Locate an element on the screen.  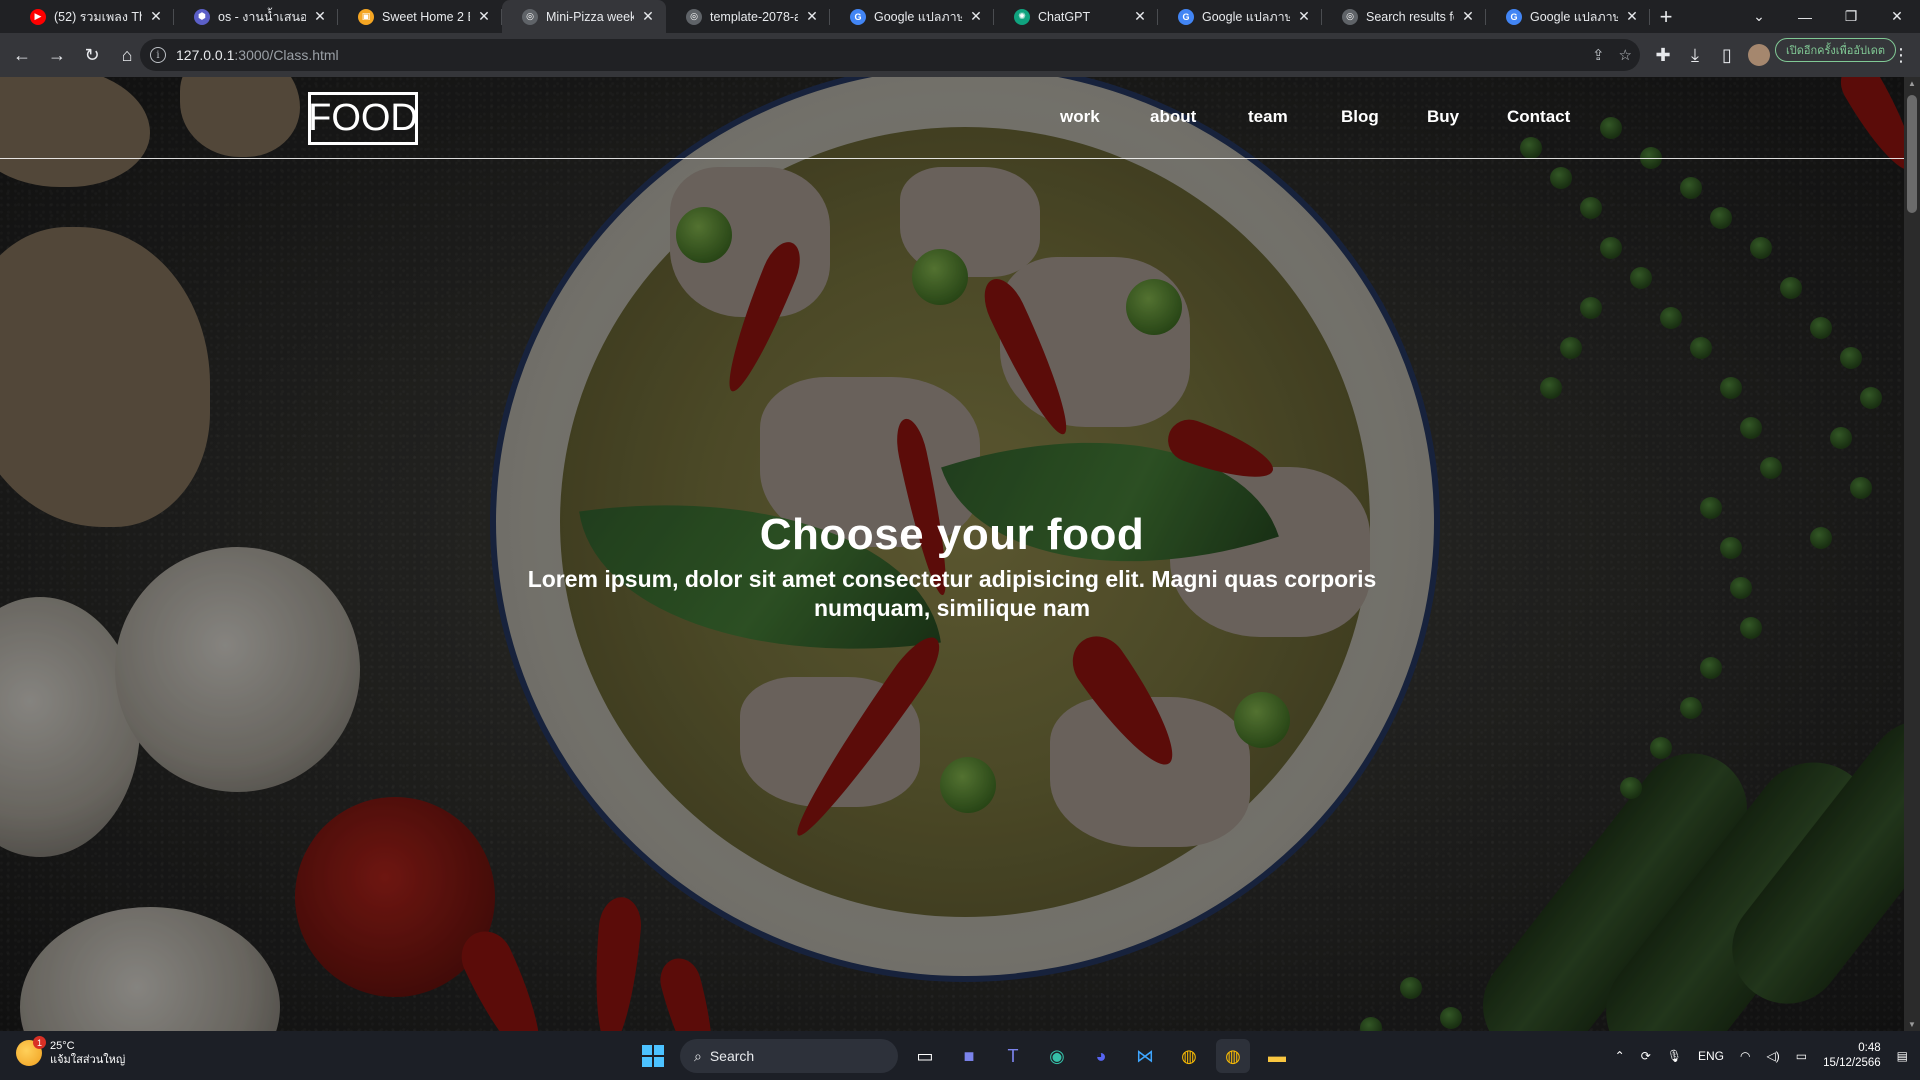
scroll-down-arrow-icon: ▼ is located at coordinates (1912, 1024).